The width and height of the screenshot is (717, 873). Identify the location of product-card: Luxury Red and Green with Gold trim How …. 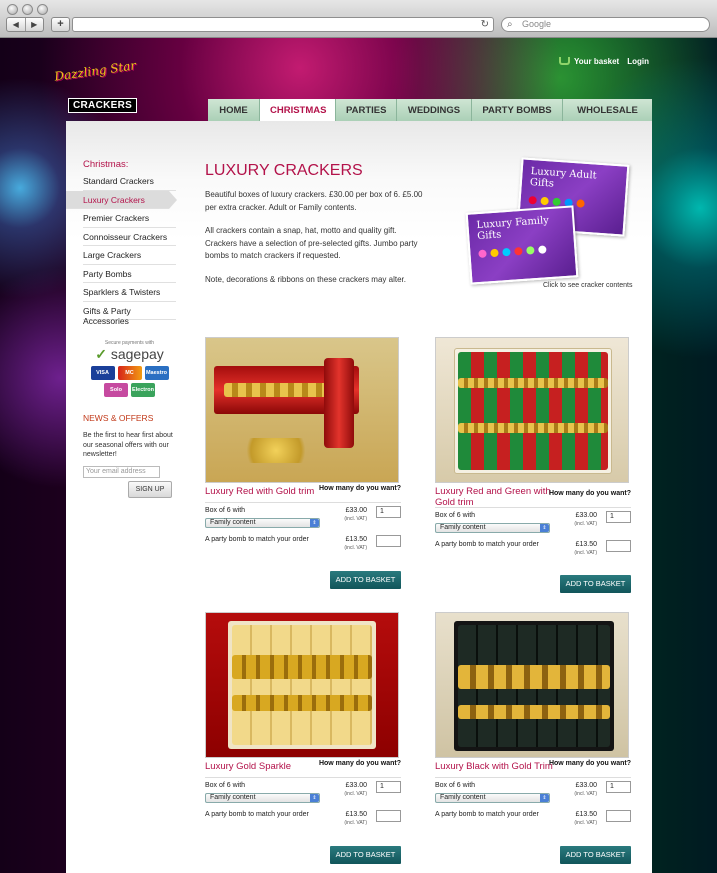
(533, 466).